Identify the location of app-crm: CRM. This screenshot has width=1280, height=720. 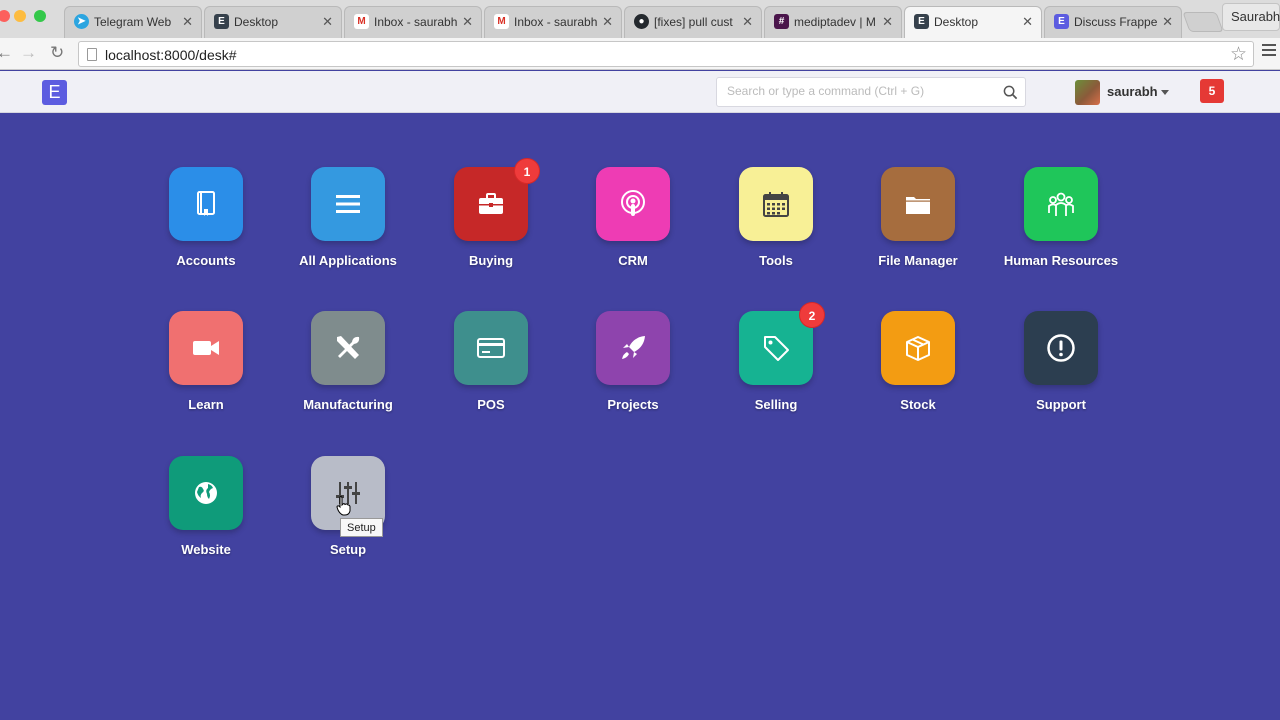
(633, 227).